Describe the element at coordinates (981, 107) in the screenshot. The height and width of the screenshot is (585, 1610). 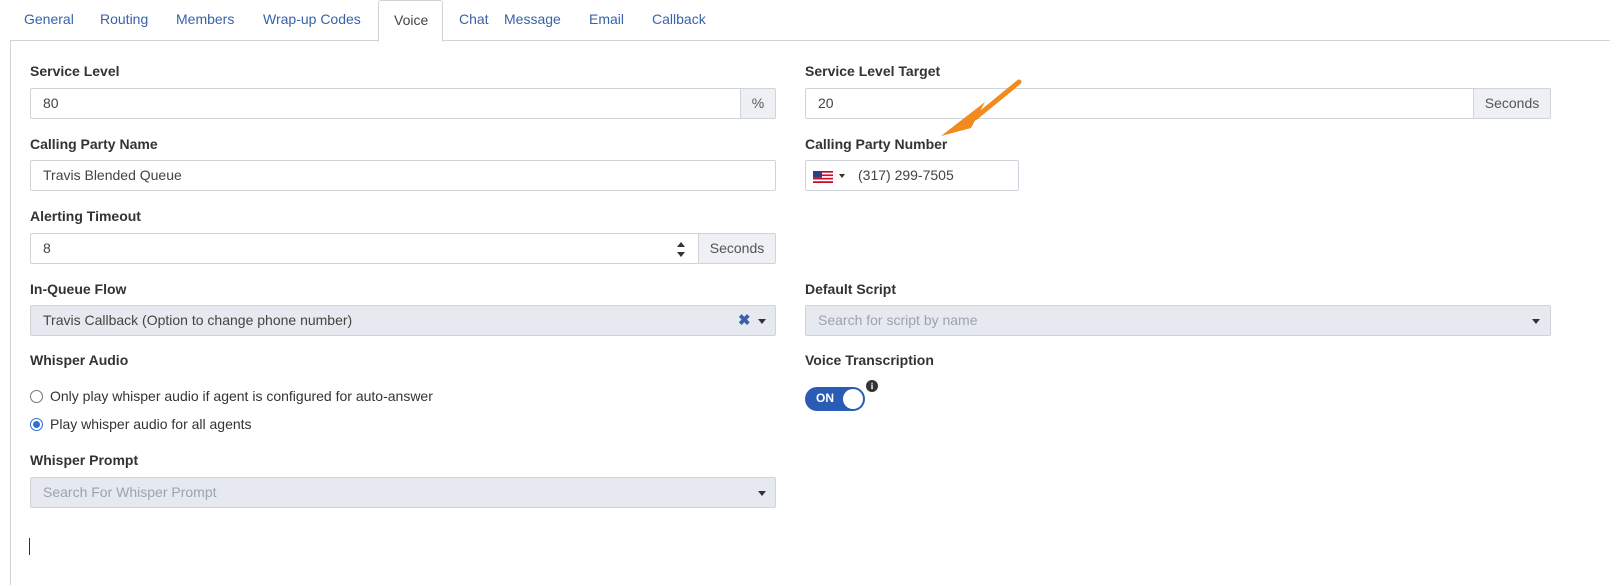
I see `orange-arrow-icon` at that location.